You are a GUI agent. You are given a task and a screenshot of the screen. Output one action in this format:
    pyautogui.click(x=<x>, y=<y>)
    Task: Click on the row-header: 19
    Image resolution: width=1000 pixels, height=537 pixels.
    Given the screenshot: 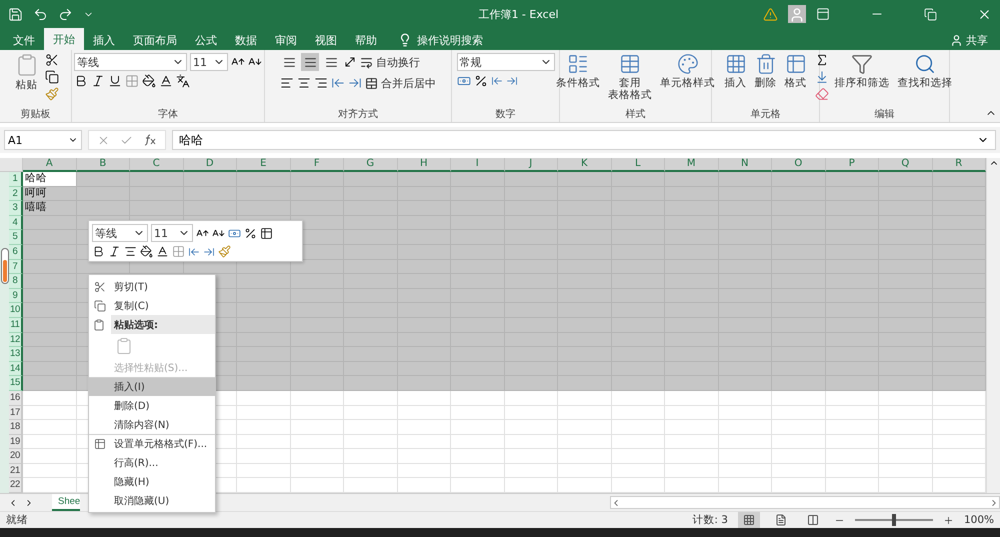 What is the action you would take?
    pyautogui.click(x=16, y=442)
    